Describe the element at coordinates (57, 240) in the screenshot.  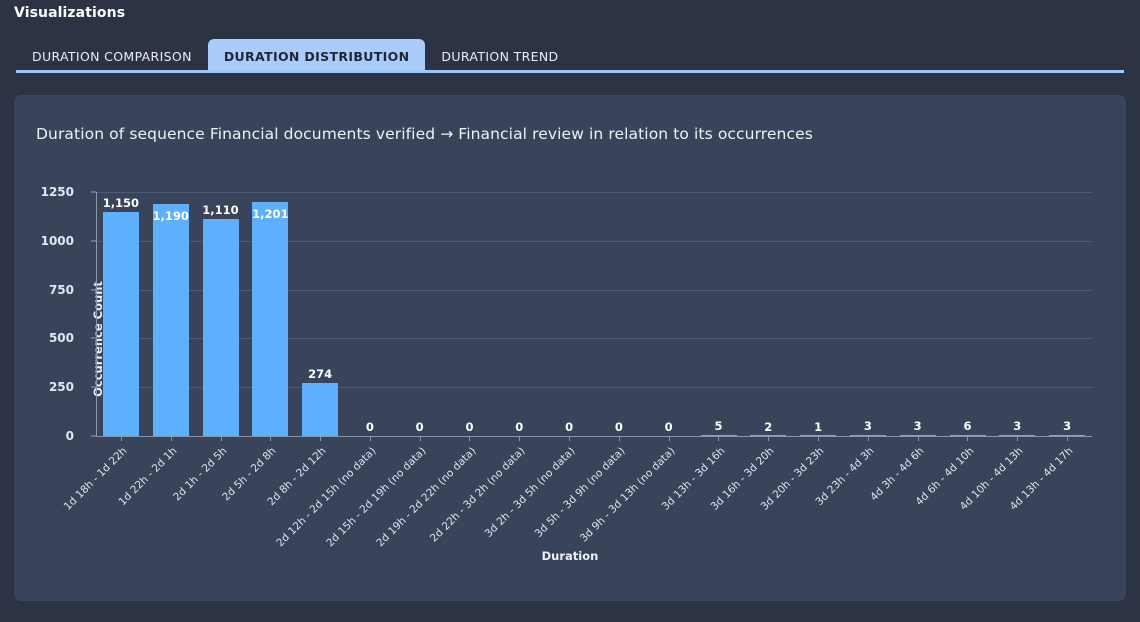
I see `y-axis-tick-label: 1000` at that location.